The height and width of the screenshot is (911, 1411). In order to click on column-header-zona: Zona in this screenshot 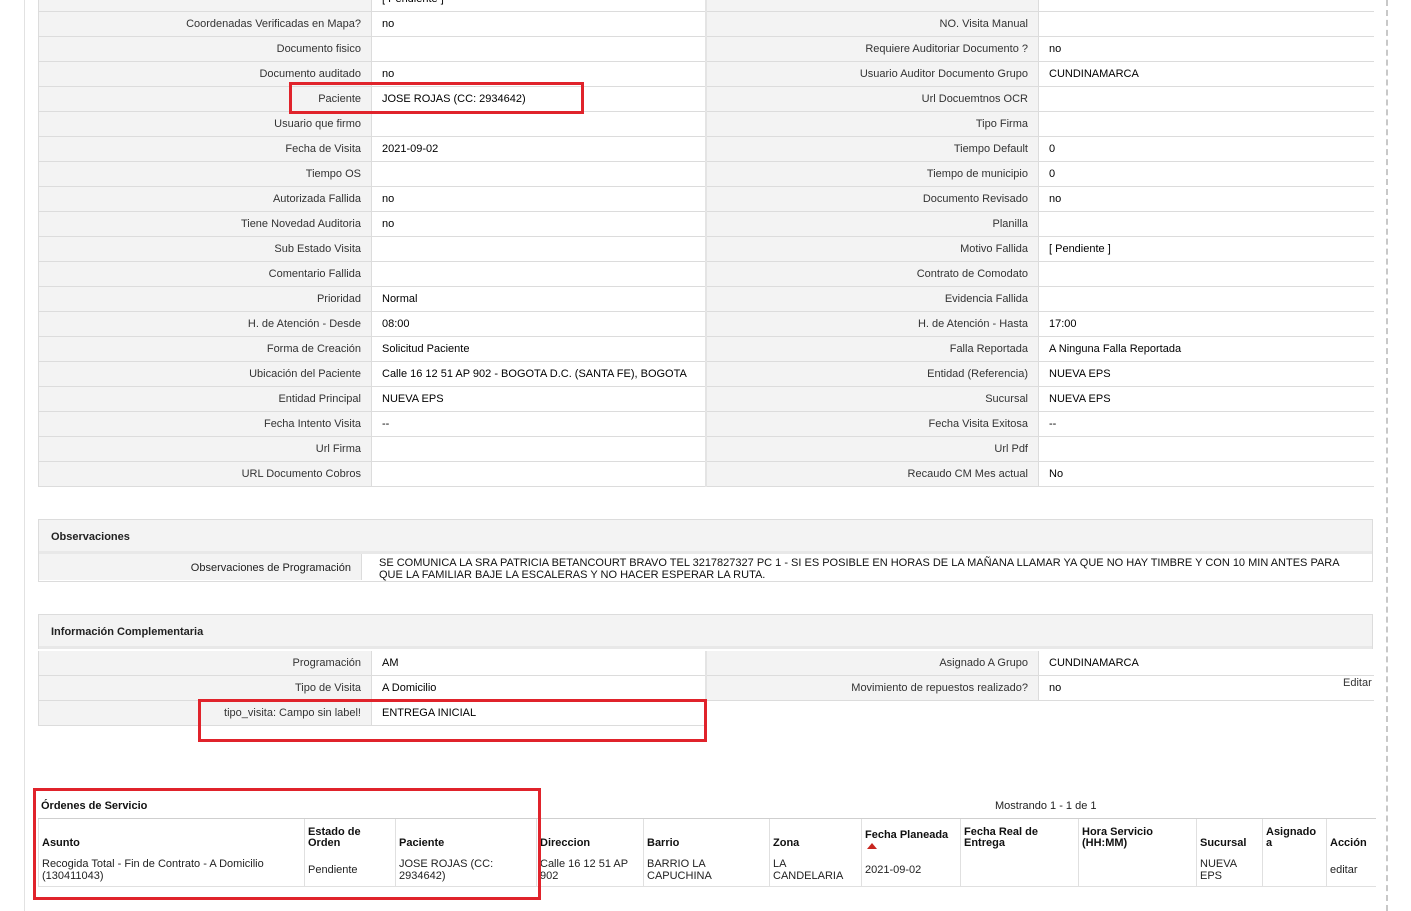, I will do `click(815, 836)`.